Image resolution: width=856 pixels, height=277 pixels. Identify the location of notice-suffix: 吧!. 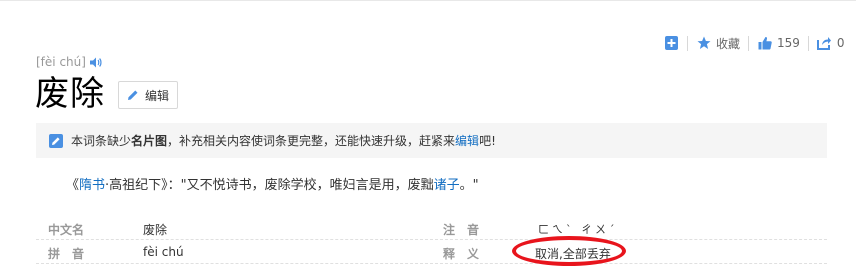
(487, 141).